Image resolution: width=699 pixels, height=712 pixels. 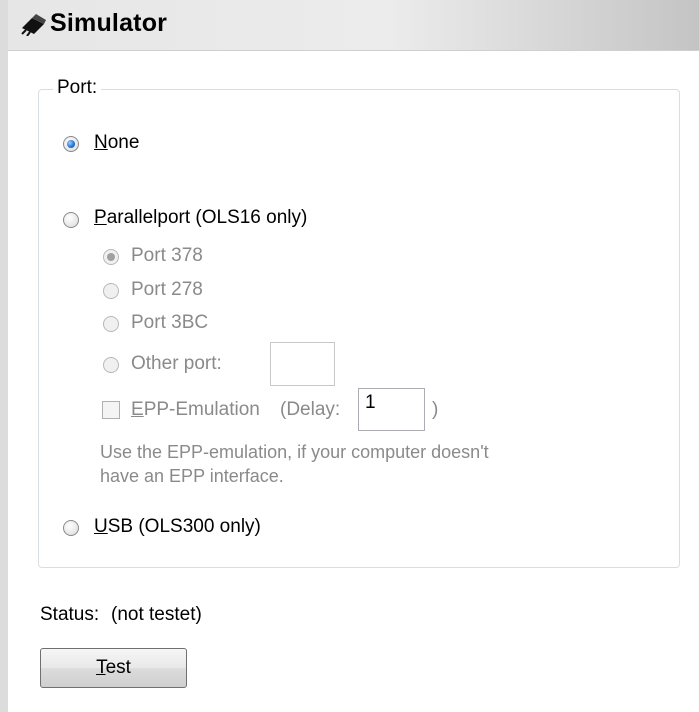 I want to click on radio-other-port, so click(x=111, y=365).